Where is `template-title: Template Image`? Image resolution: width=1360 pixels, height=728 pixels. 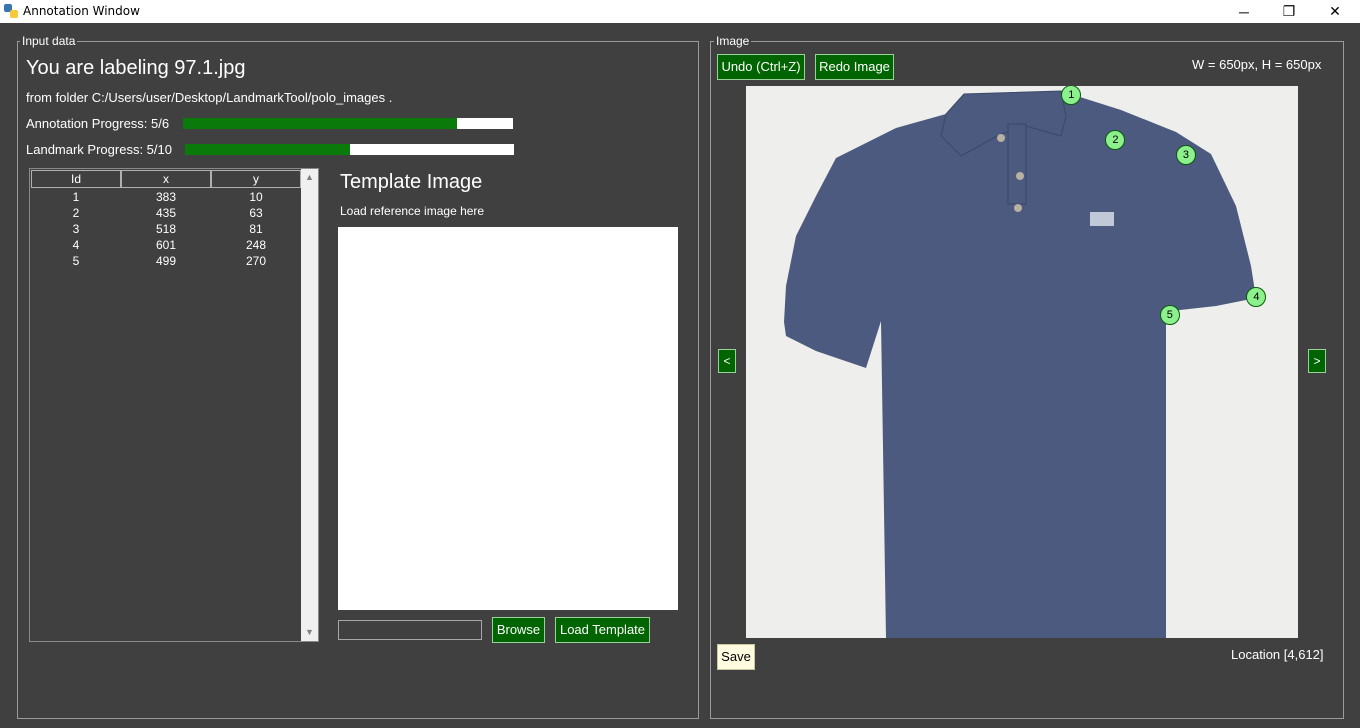 template-title: Template Image is located at coordinates (411, 182).